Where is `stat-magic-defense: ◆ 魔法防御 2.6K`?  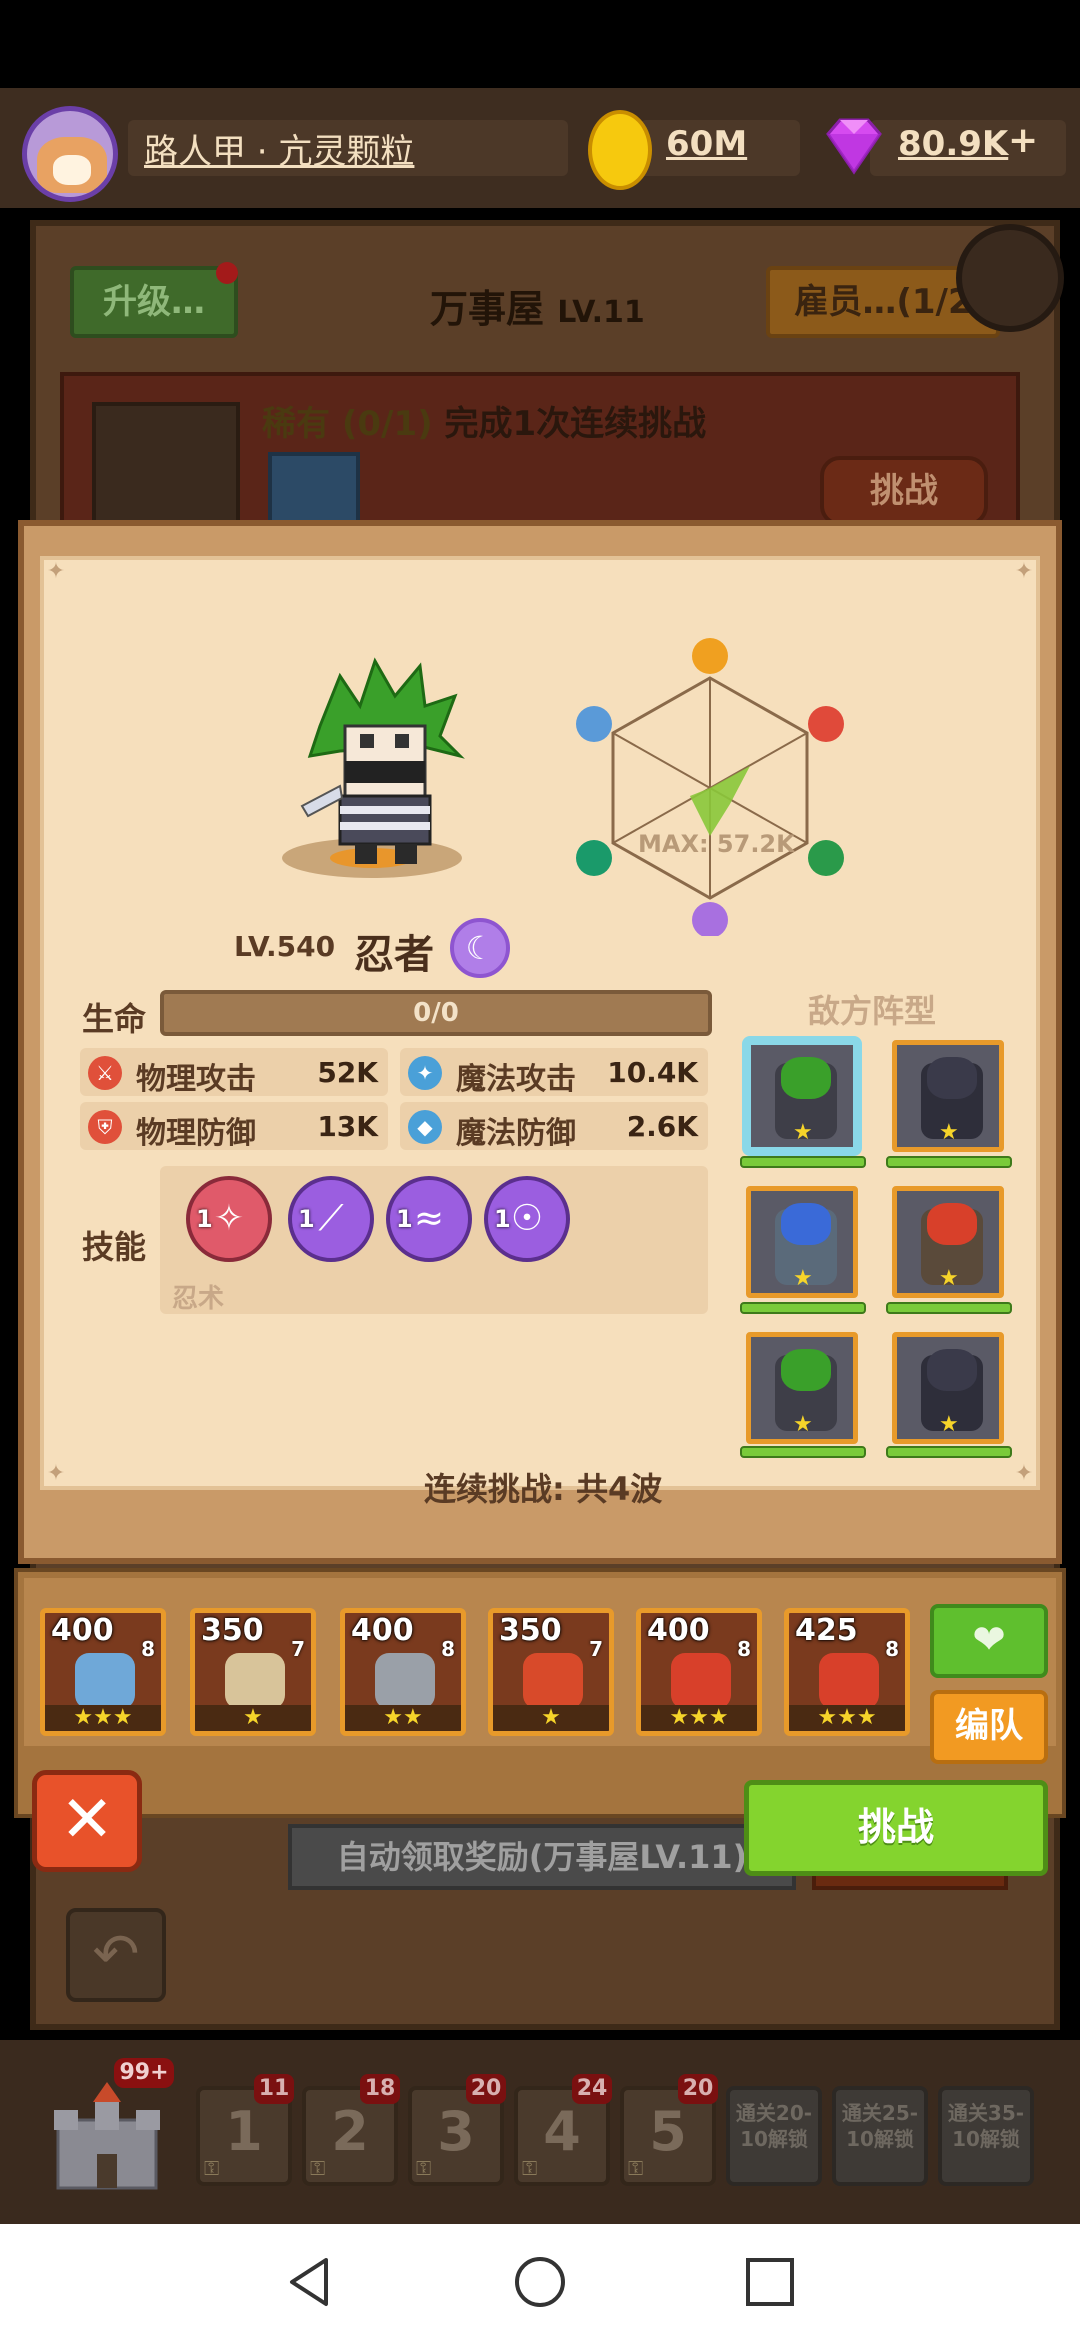 stat-magic-defense: ◆ 魔法防御 2.6K is located at coordinates (554, 1126).